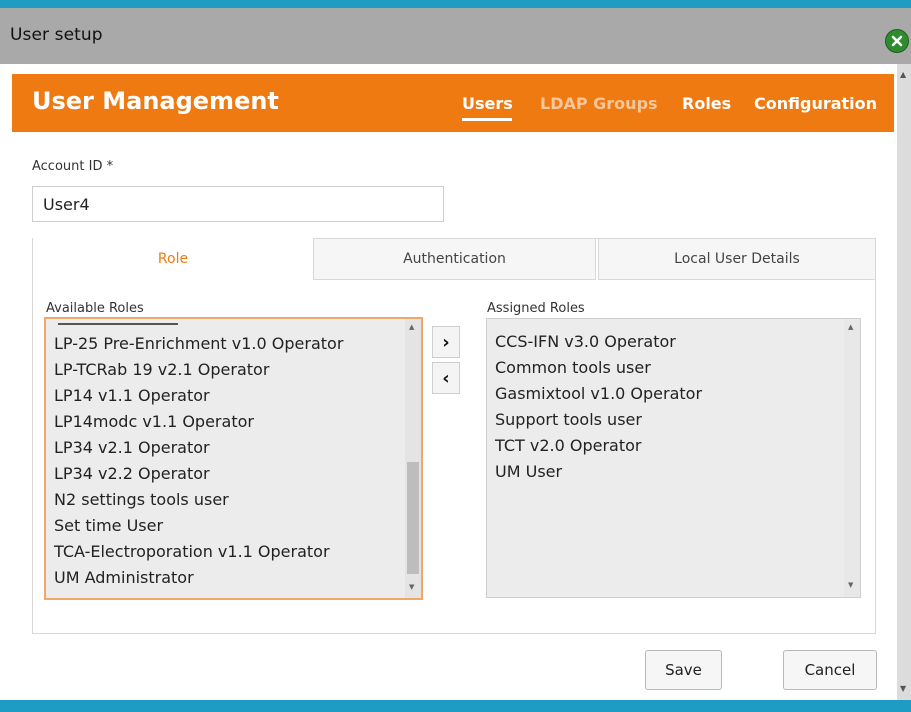  What do you see at coordinates (904, 382) in the screenshot?
I see `dialog-scrollbar: ▲ ▼` at bounding box center [904, 382].